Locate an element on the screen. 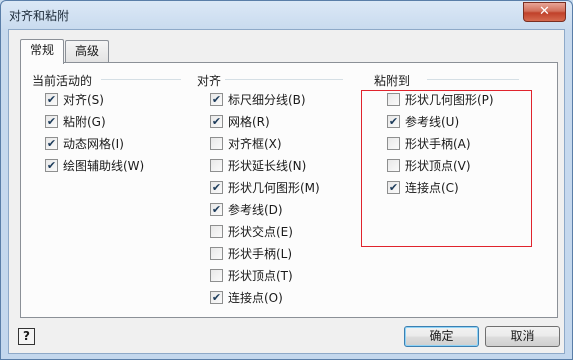 The height and width of the screenshot is (360, 573). checkbox-label: 动态网格(I) is located at coordinates (93, 143).